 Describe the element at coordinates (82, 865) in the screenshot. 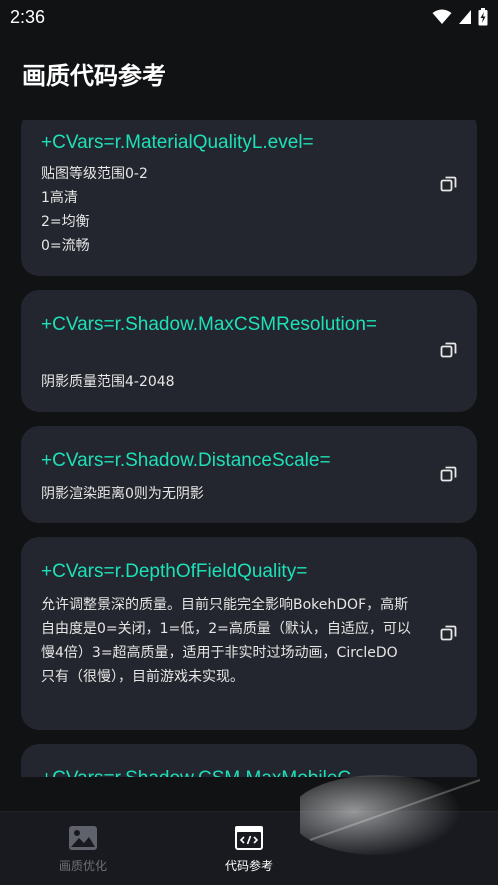

I see `nav-label: 画质优化` at that location.